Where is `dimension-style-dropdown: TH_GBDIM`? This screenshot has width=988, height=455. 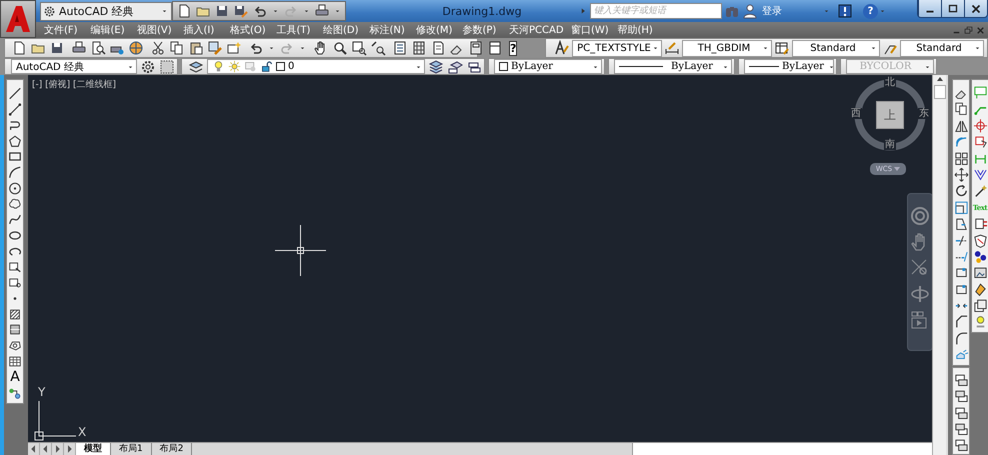
dimension-style-dropdown: TH_GBDIM is located at coordinates (727, 48).